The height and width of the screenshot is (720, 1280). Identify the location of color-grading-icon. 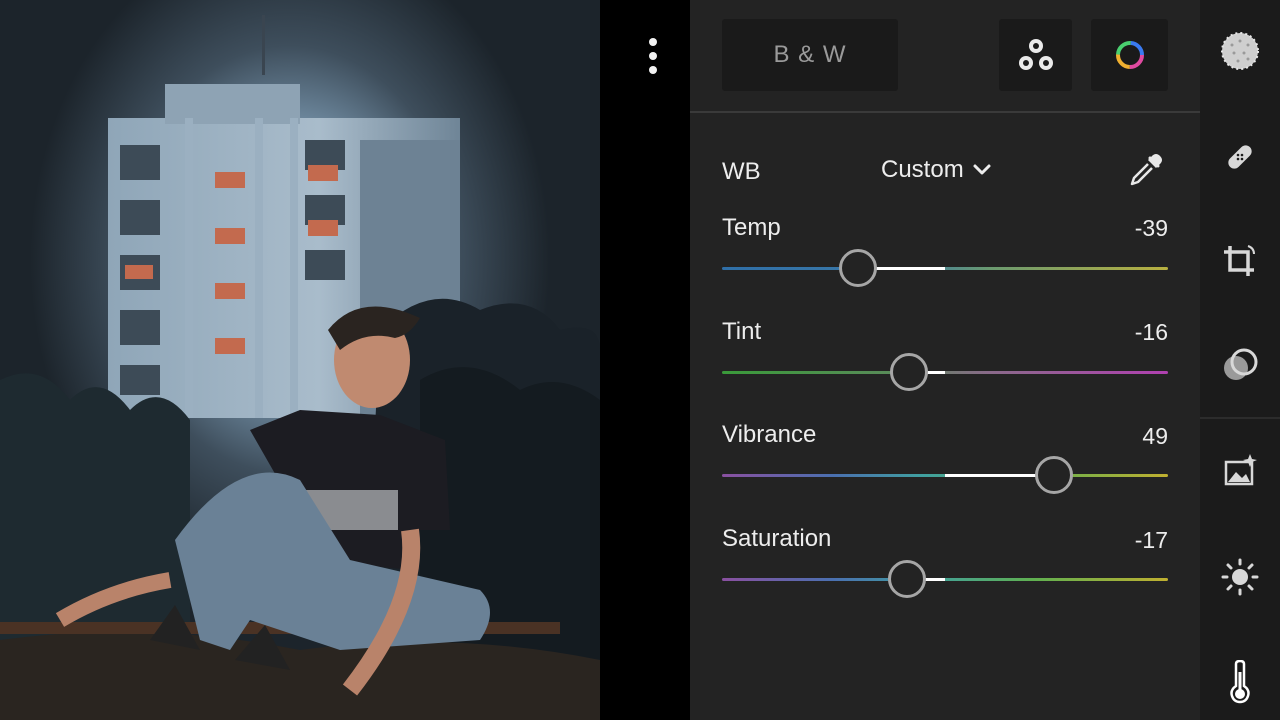
(1129, 55).